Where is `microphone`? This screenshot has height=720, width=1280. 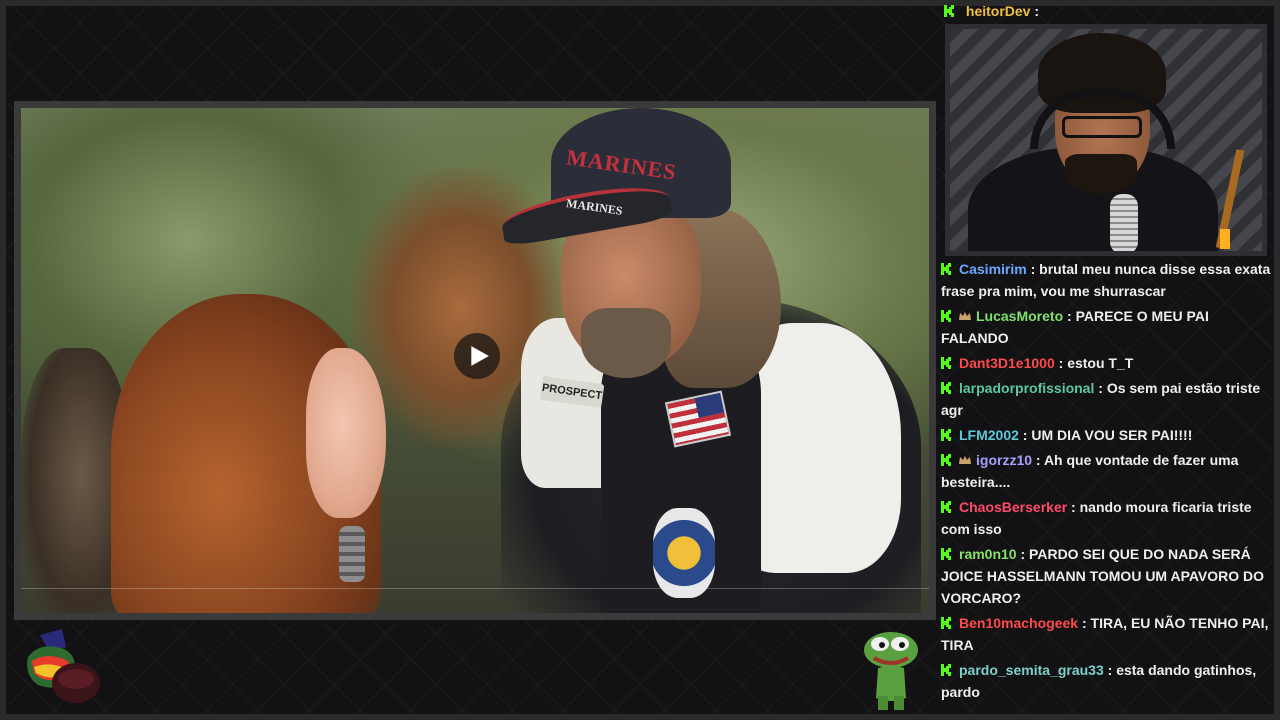
microphone is located at coordinates (1124, 222).